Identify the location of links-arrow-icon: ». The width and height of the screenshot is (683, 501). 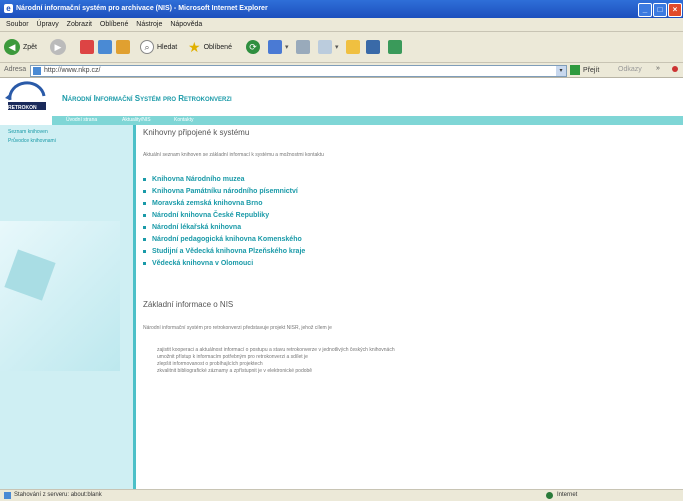
(658, 68).